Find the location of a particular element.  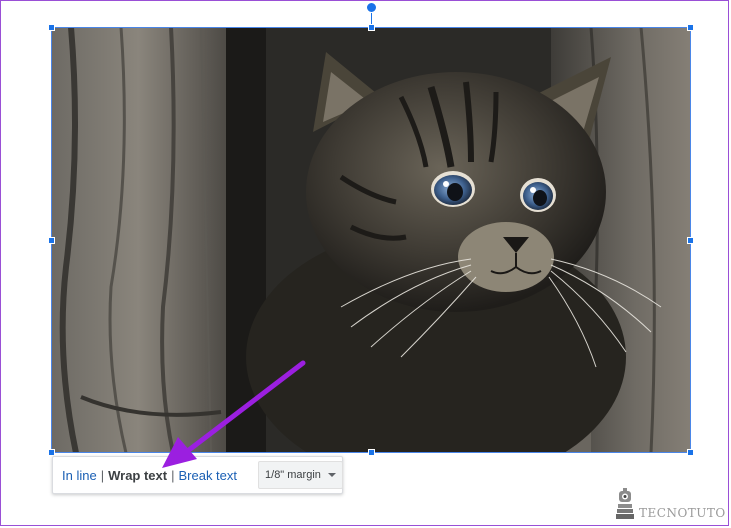

annotation-arrow is located at coordinates (234, 414).